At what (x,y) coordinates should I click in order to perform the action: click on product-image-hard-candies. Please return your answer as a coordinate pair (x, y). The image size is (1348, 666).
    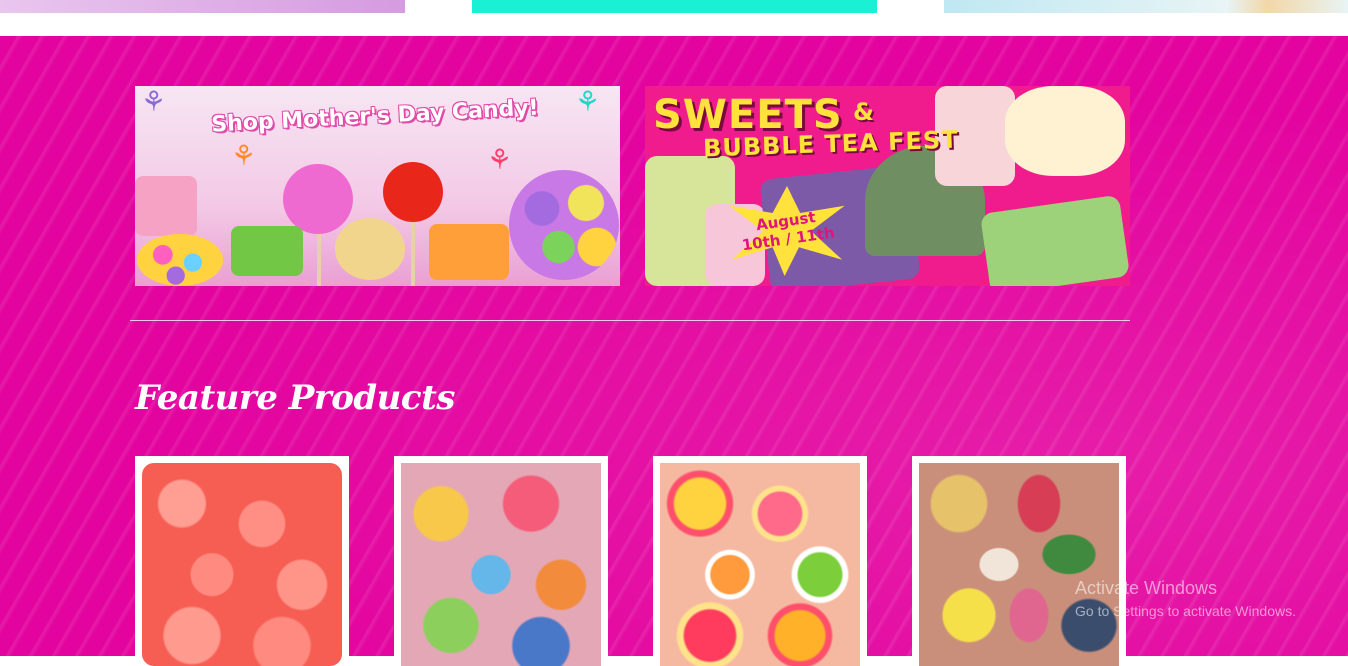
    Looking at the image, I should click on (1019, 564).